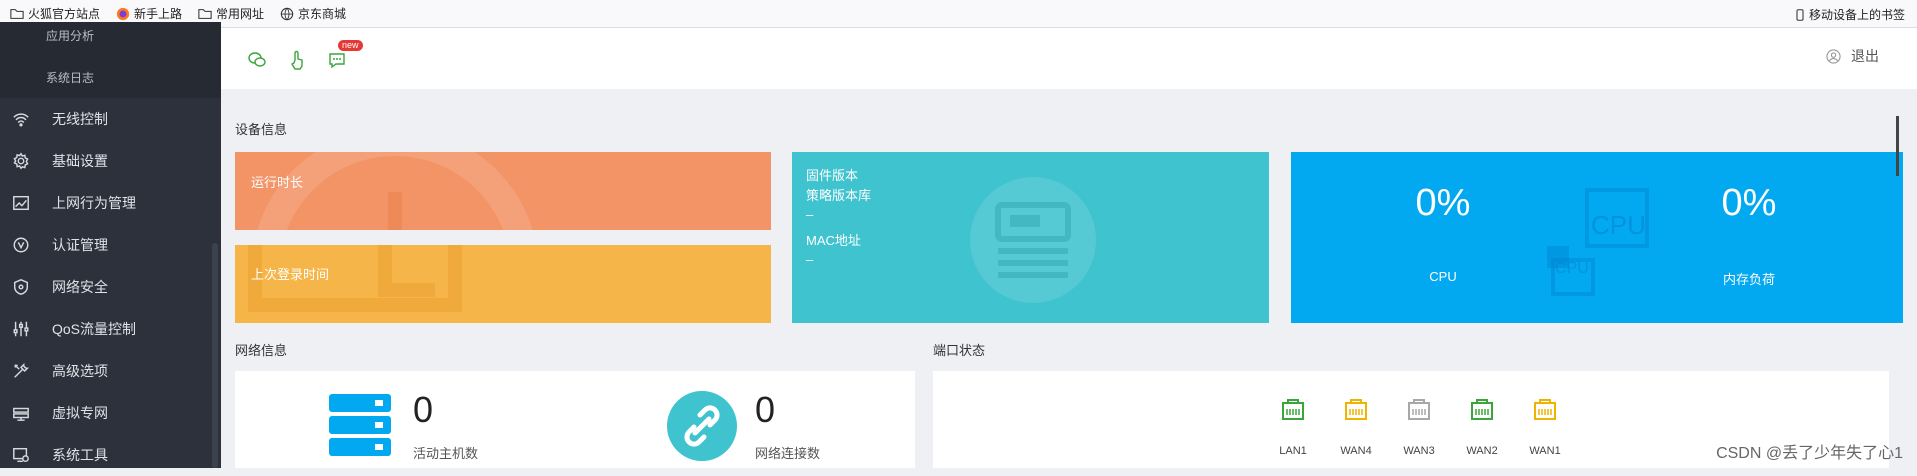  I want to click on message-icon, so click(337, 60).